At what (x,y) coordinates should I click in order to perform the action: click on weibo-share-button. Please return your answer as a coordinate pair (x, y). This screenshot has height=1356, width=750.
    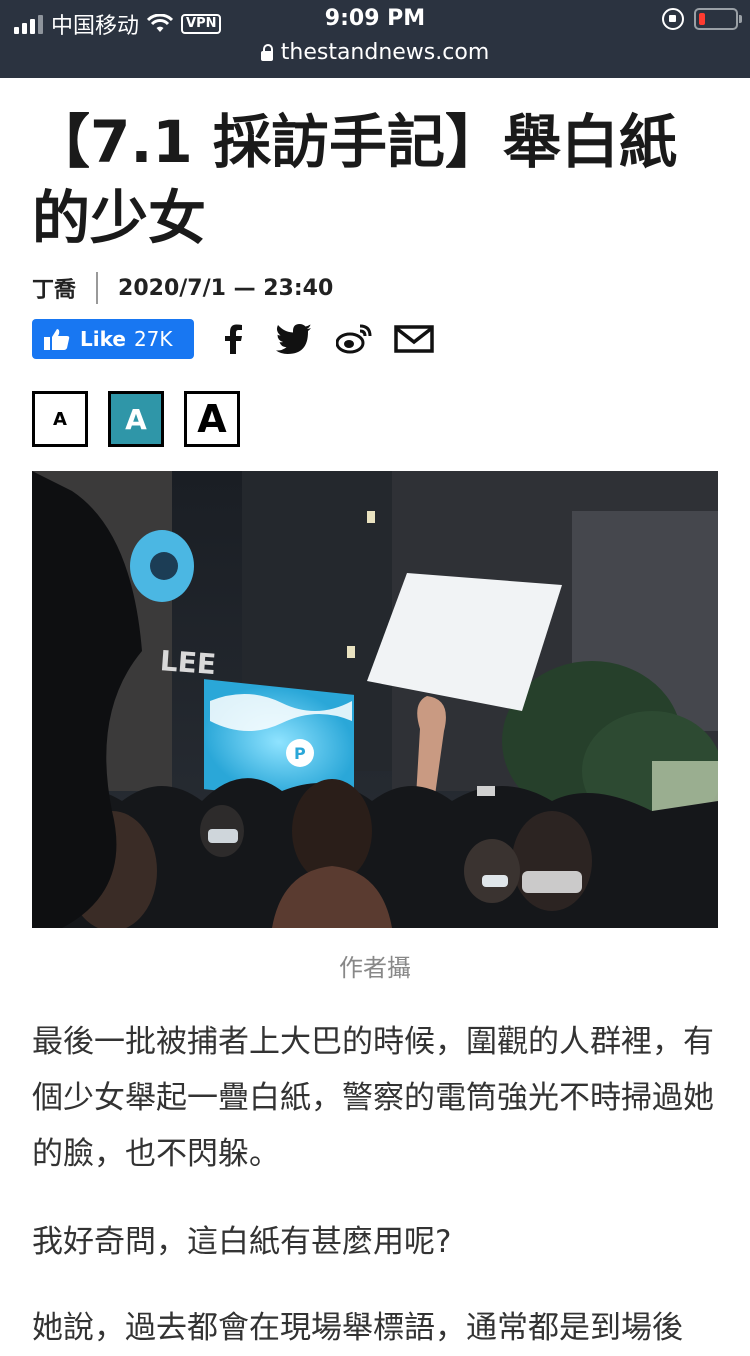
    Looking at the image, I should click on (354, 339).